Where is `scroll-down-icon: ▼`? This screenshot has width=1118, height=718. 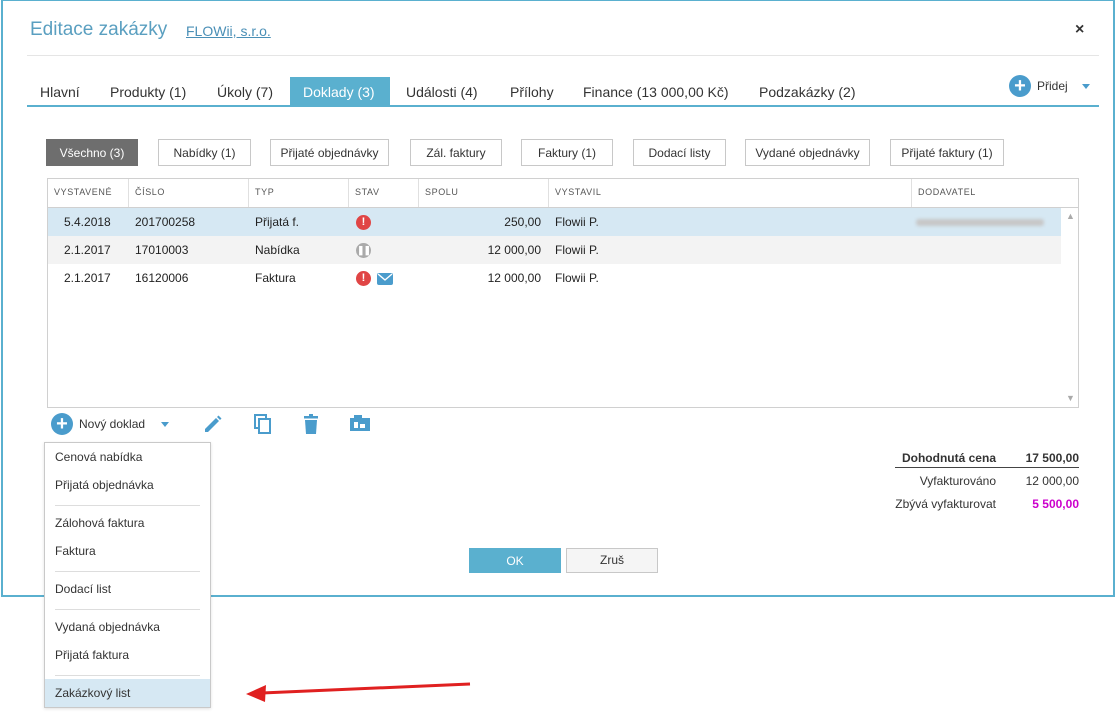 scroll-down-icon: ▼ is located at coordinates (1070, 398).